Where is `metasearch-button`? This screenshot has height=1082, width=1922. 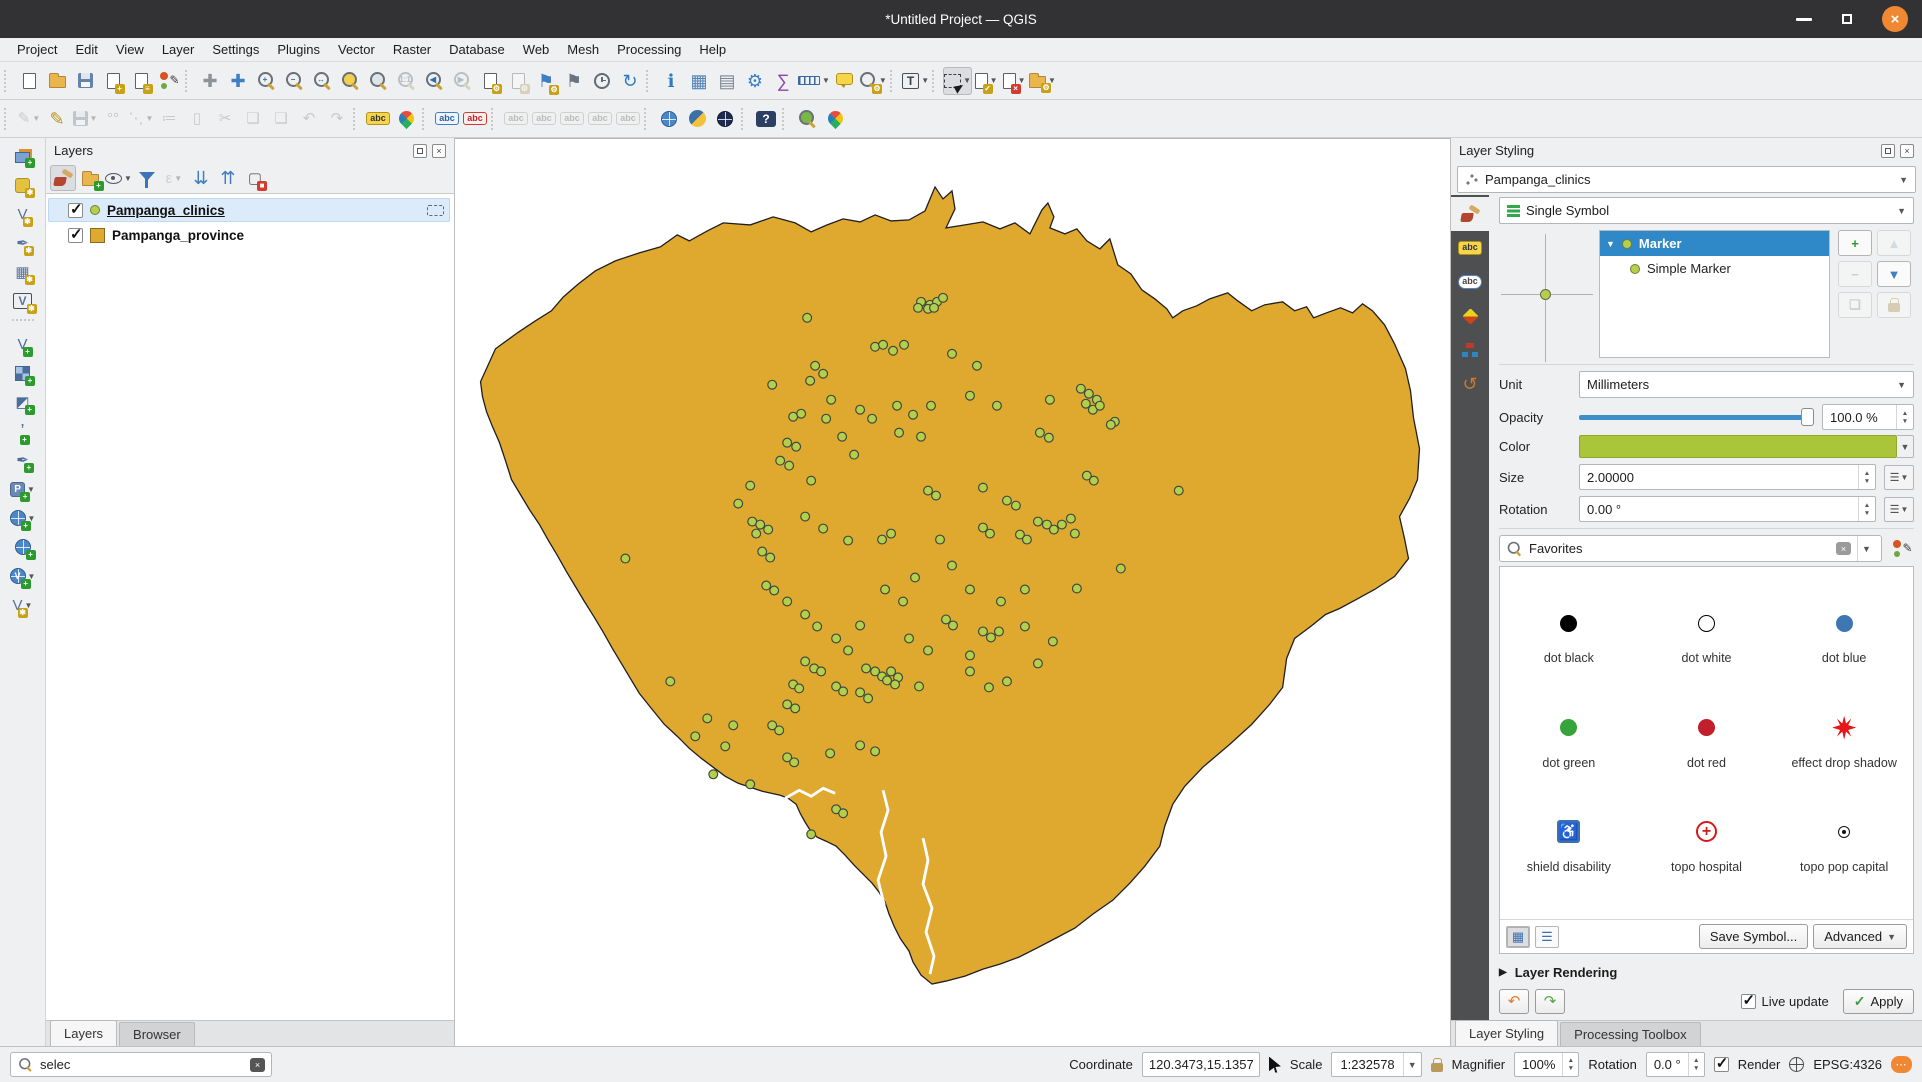 metasearch-button is located at coordinates (669, 119).